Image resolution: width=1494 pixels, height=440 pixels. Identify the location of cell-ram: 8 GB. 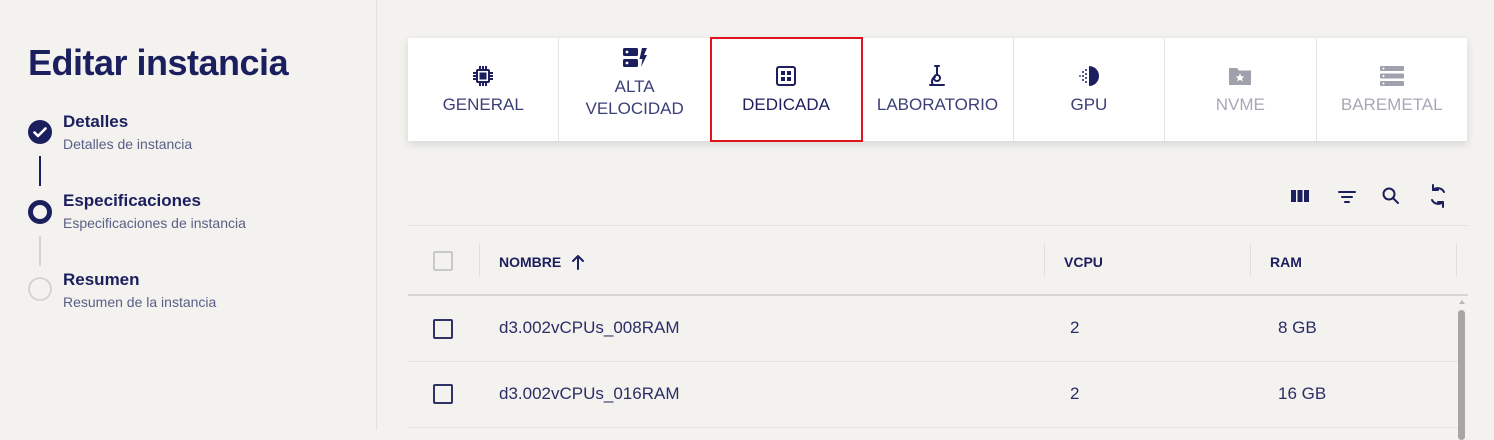
(1297, 327).